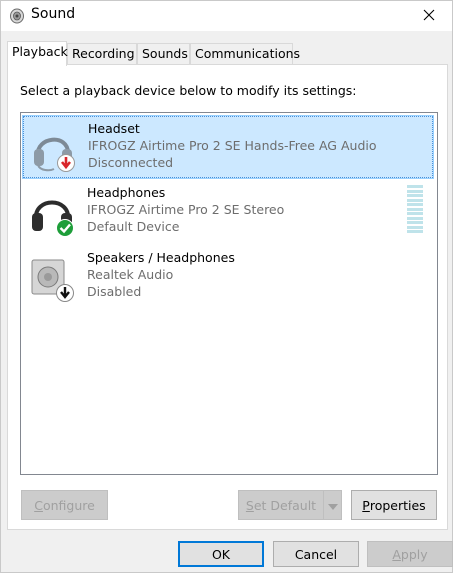 Image resolution: width=453 pixels, height=573 pixels. I want to click on chevron-down-icon, so click(332, 505).